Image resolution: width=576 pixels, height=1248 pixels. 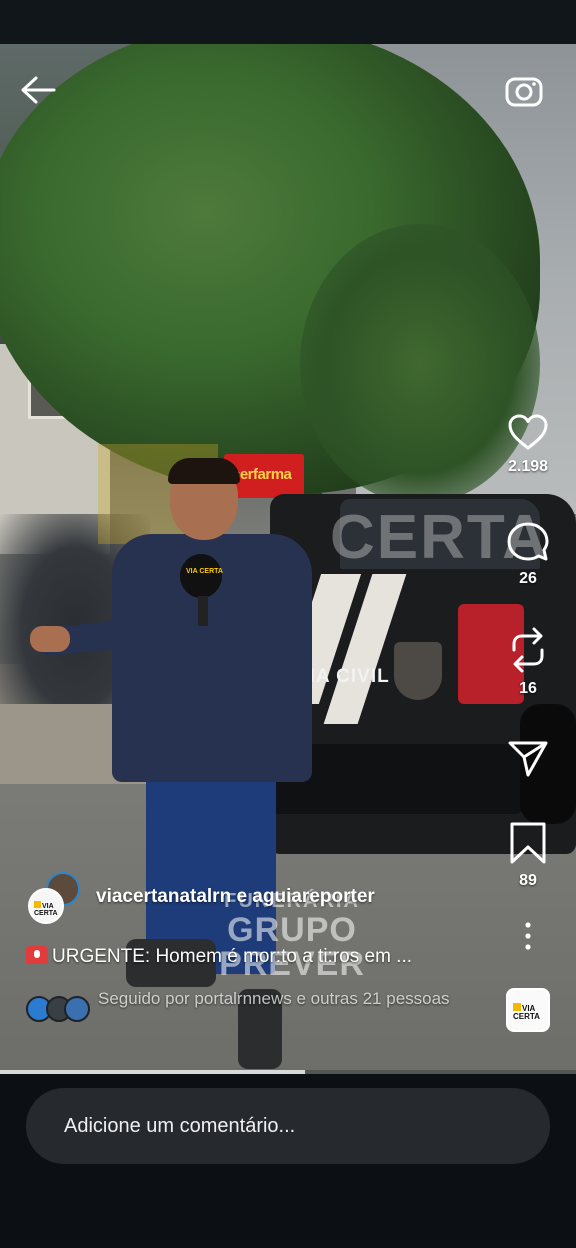 I want to click on comment-input, so click(x=288, y=1126).